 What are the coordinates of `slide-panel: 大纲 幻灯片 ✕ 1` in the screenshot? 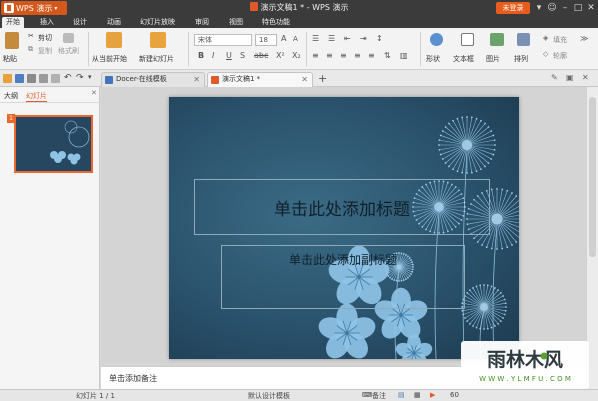 It's located at (50, 238).